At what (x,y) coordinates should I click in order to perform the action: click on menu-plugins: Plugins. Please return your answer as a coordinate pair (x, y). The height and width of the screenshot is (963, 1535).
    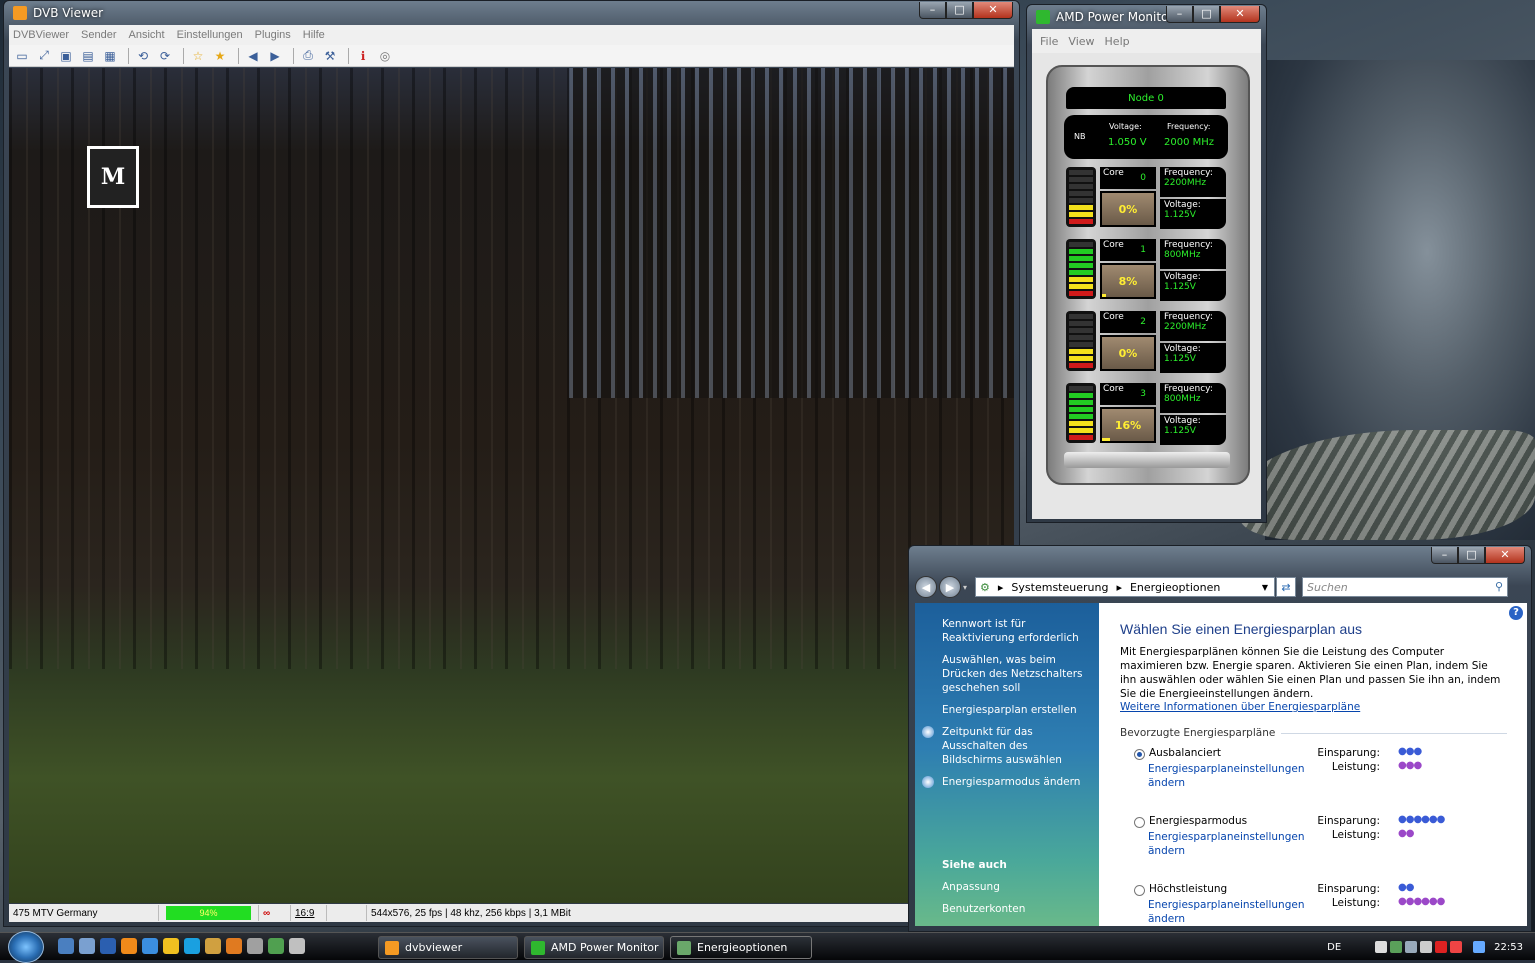
    Looking at the image, I should click on (273, 35).